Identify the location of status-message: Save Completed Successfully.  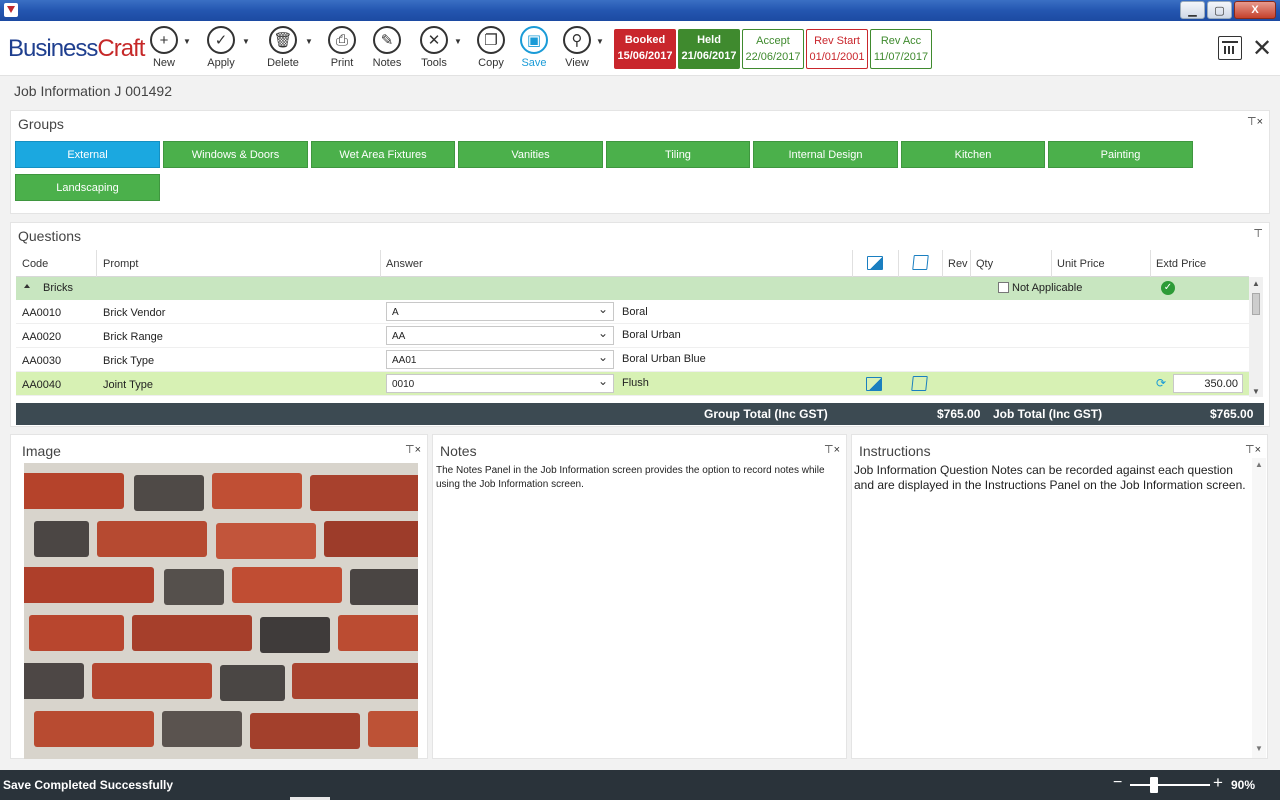
(88, 785).